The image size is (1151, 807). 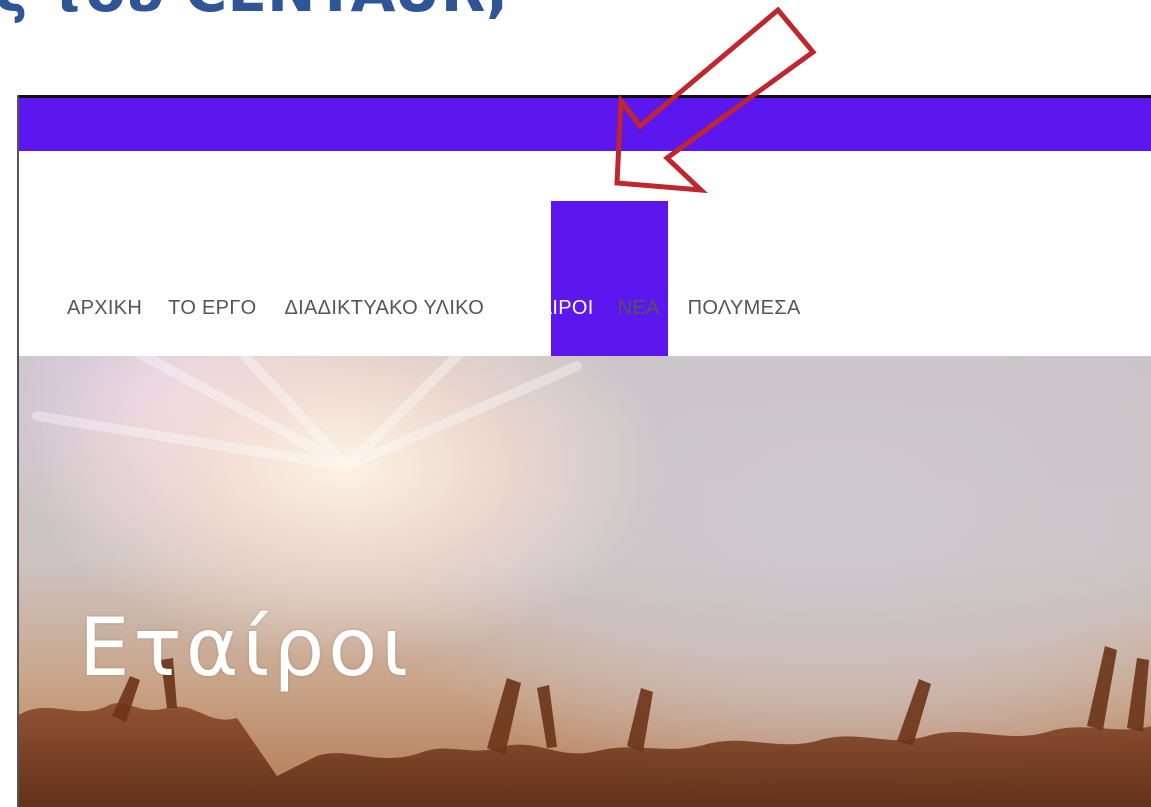 I want to click on nav-item-project: ΤΟ ΕΡΓΟ, so click(x=212, y=308).